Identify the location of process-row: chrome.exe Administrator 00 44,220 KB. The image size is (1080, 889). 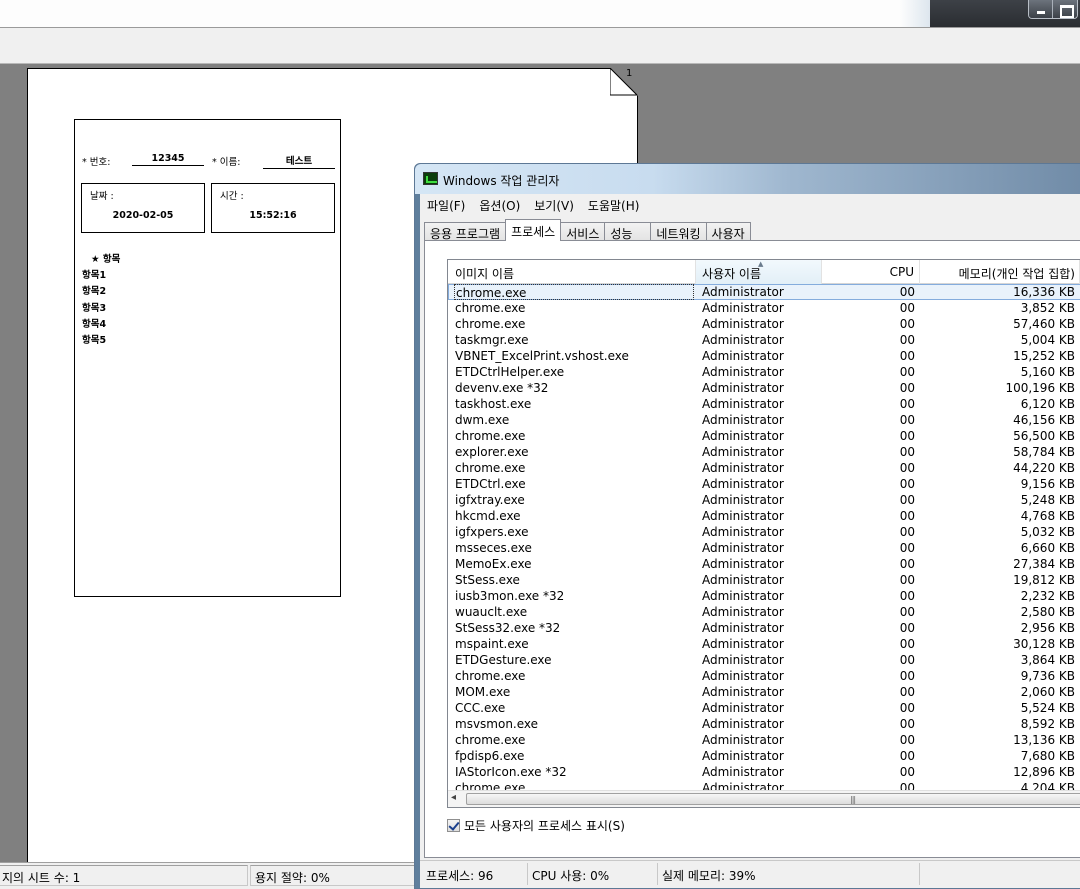
(764, 468).